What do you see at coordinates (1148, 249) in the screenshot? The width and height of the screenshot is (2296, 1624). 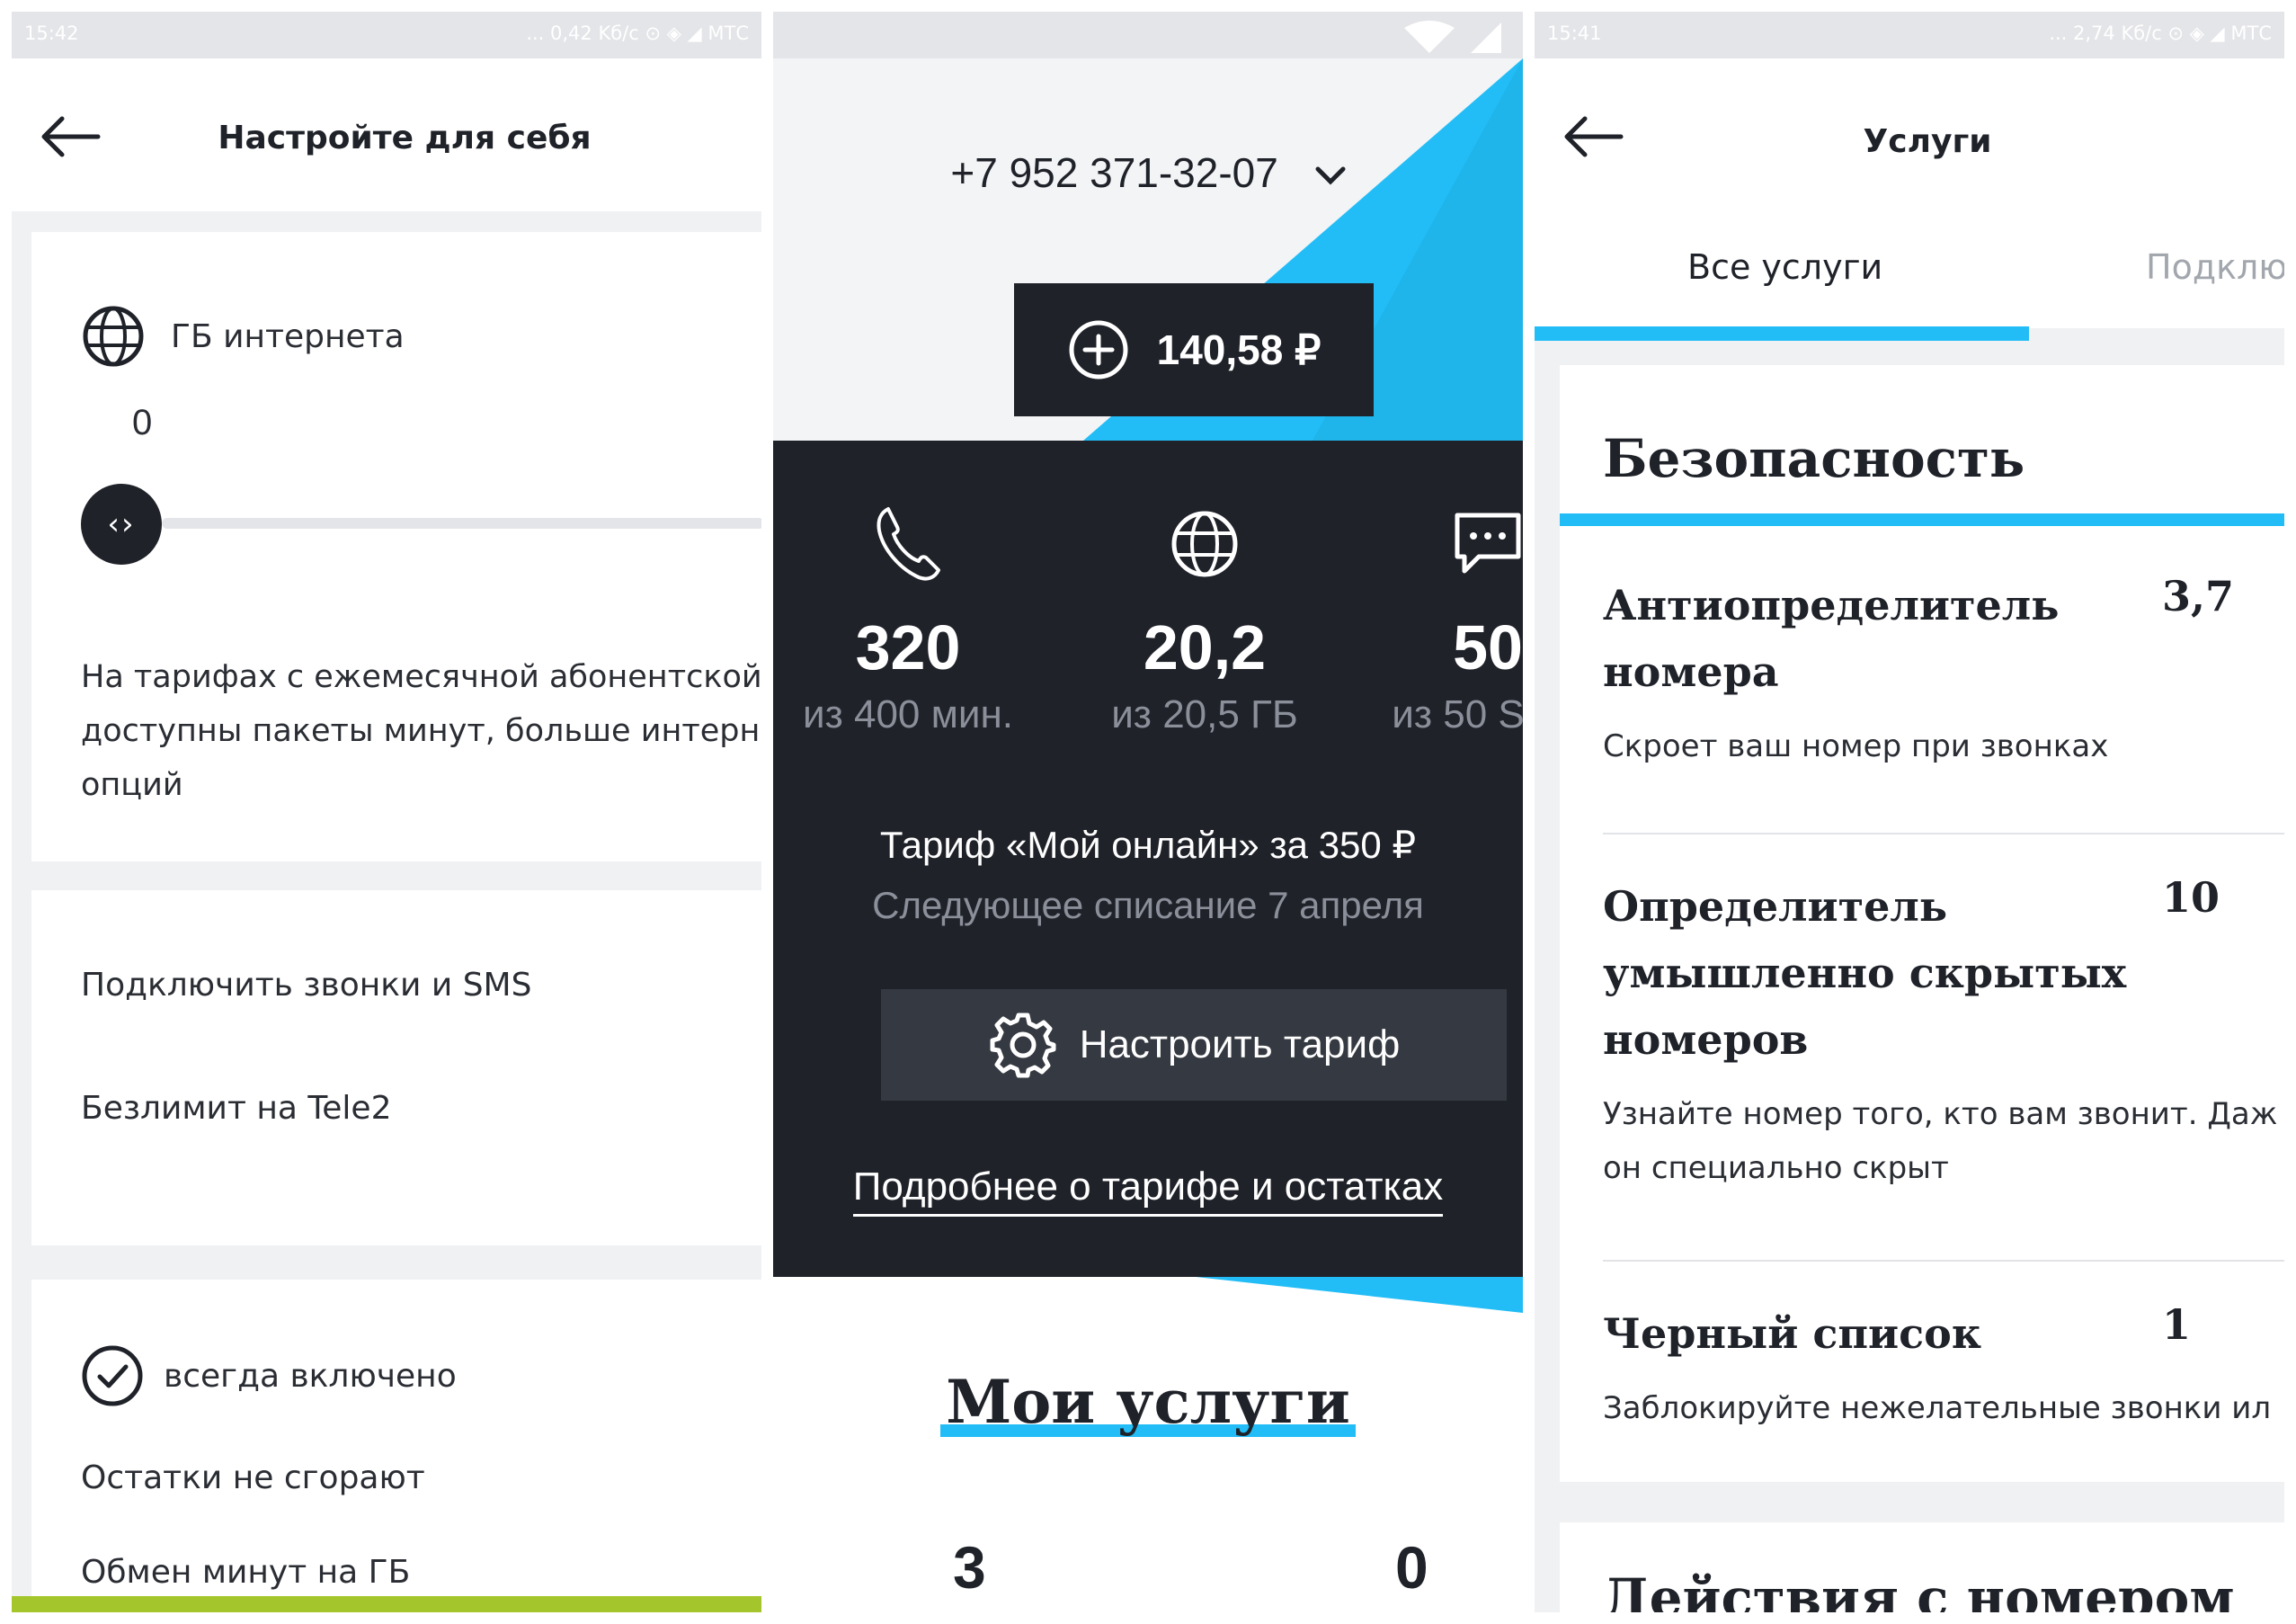 I see `account-hero: +7 952 371-32-07 140,58 ₽` at bounding box center [1148, 249].